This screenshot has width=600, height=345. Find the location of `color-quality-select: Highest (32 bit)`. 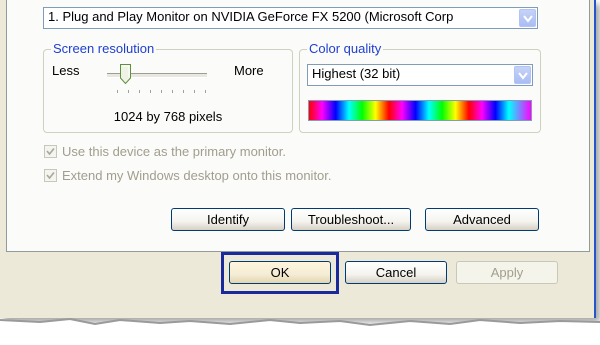

color-quality-select: Highest (32 bit) is located at coordinates (420, 75).